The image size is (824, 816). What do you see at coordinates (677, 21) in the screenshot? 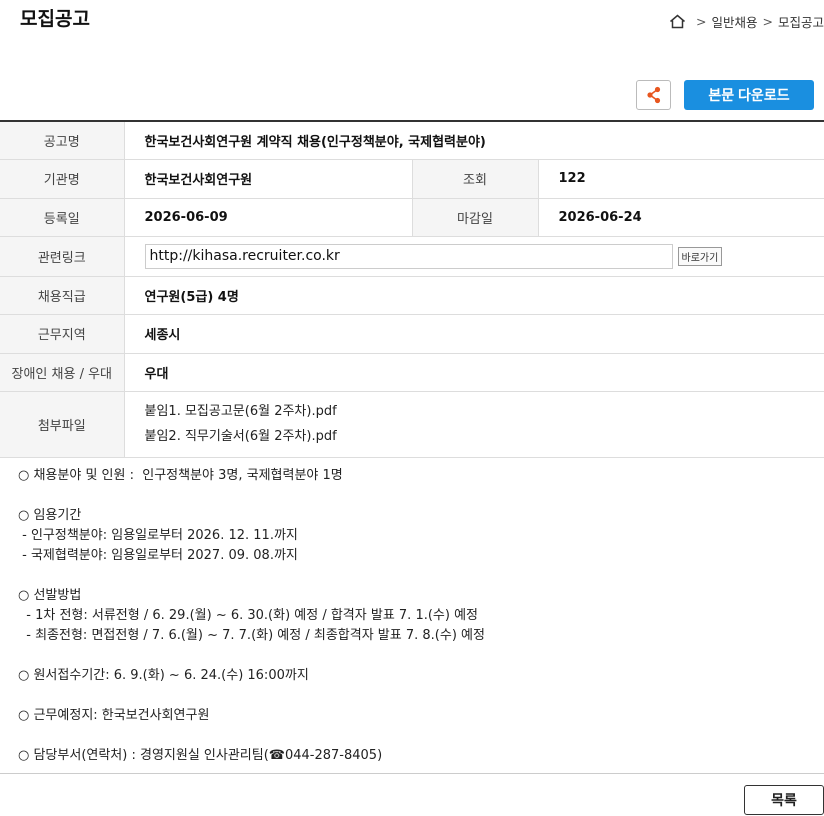
I see `home-icon` at bounding box center [677, 21].